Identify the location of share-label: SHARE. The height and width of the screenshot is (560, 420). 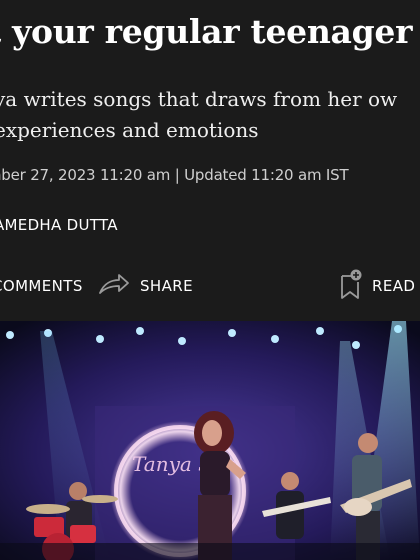
(166, 286).